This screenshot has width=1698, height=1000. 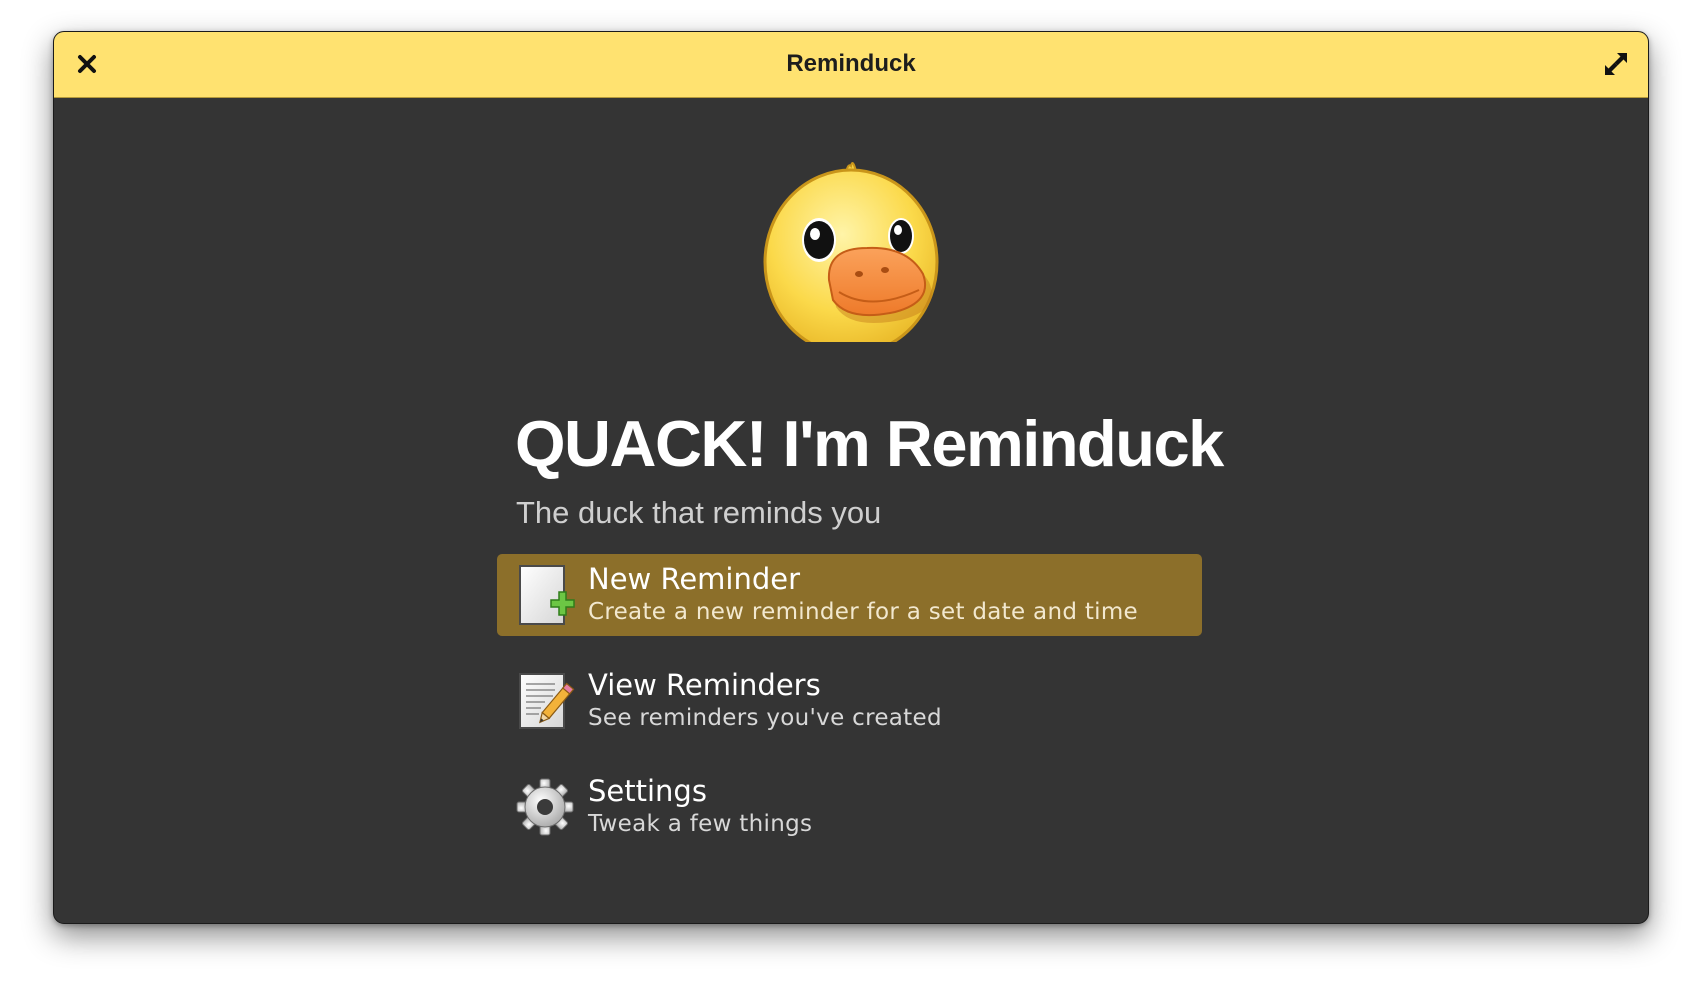 I want to click on menu-item-label: New Reminder, so click(x=694, y=579).